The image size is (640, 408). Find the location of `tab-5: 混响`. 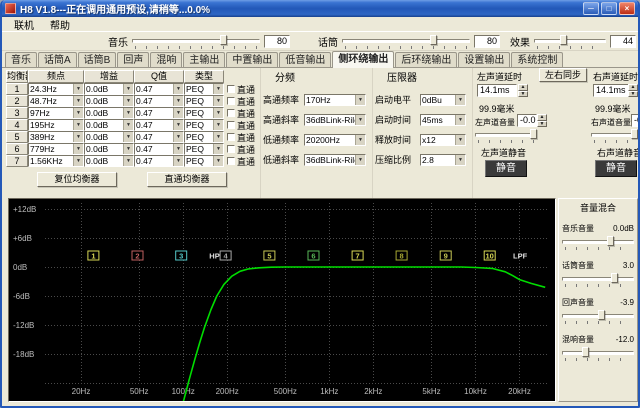

tab-5: 混响 is located at coordinates (166, 59).